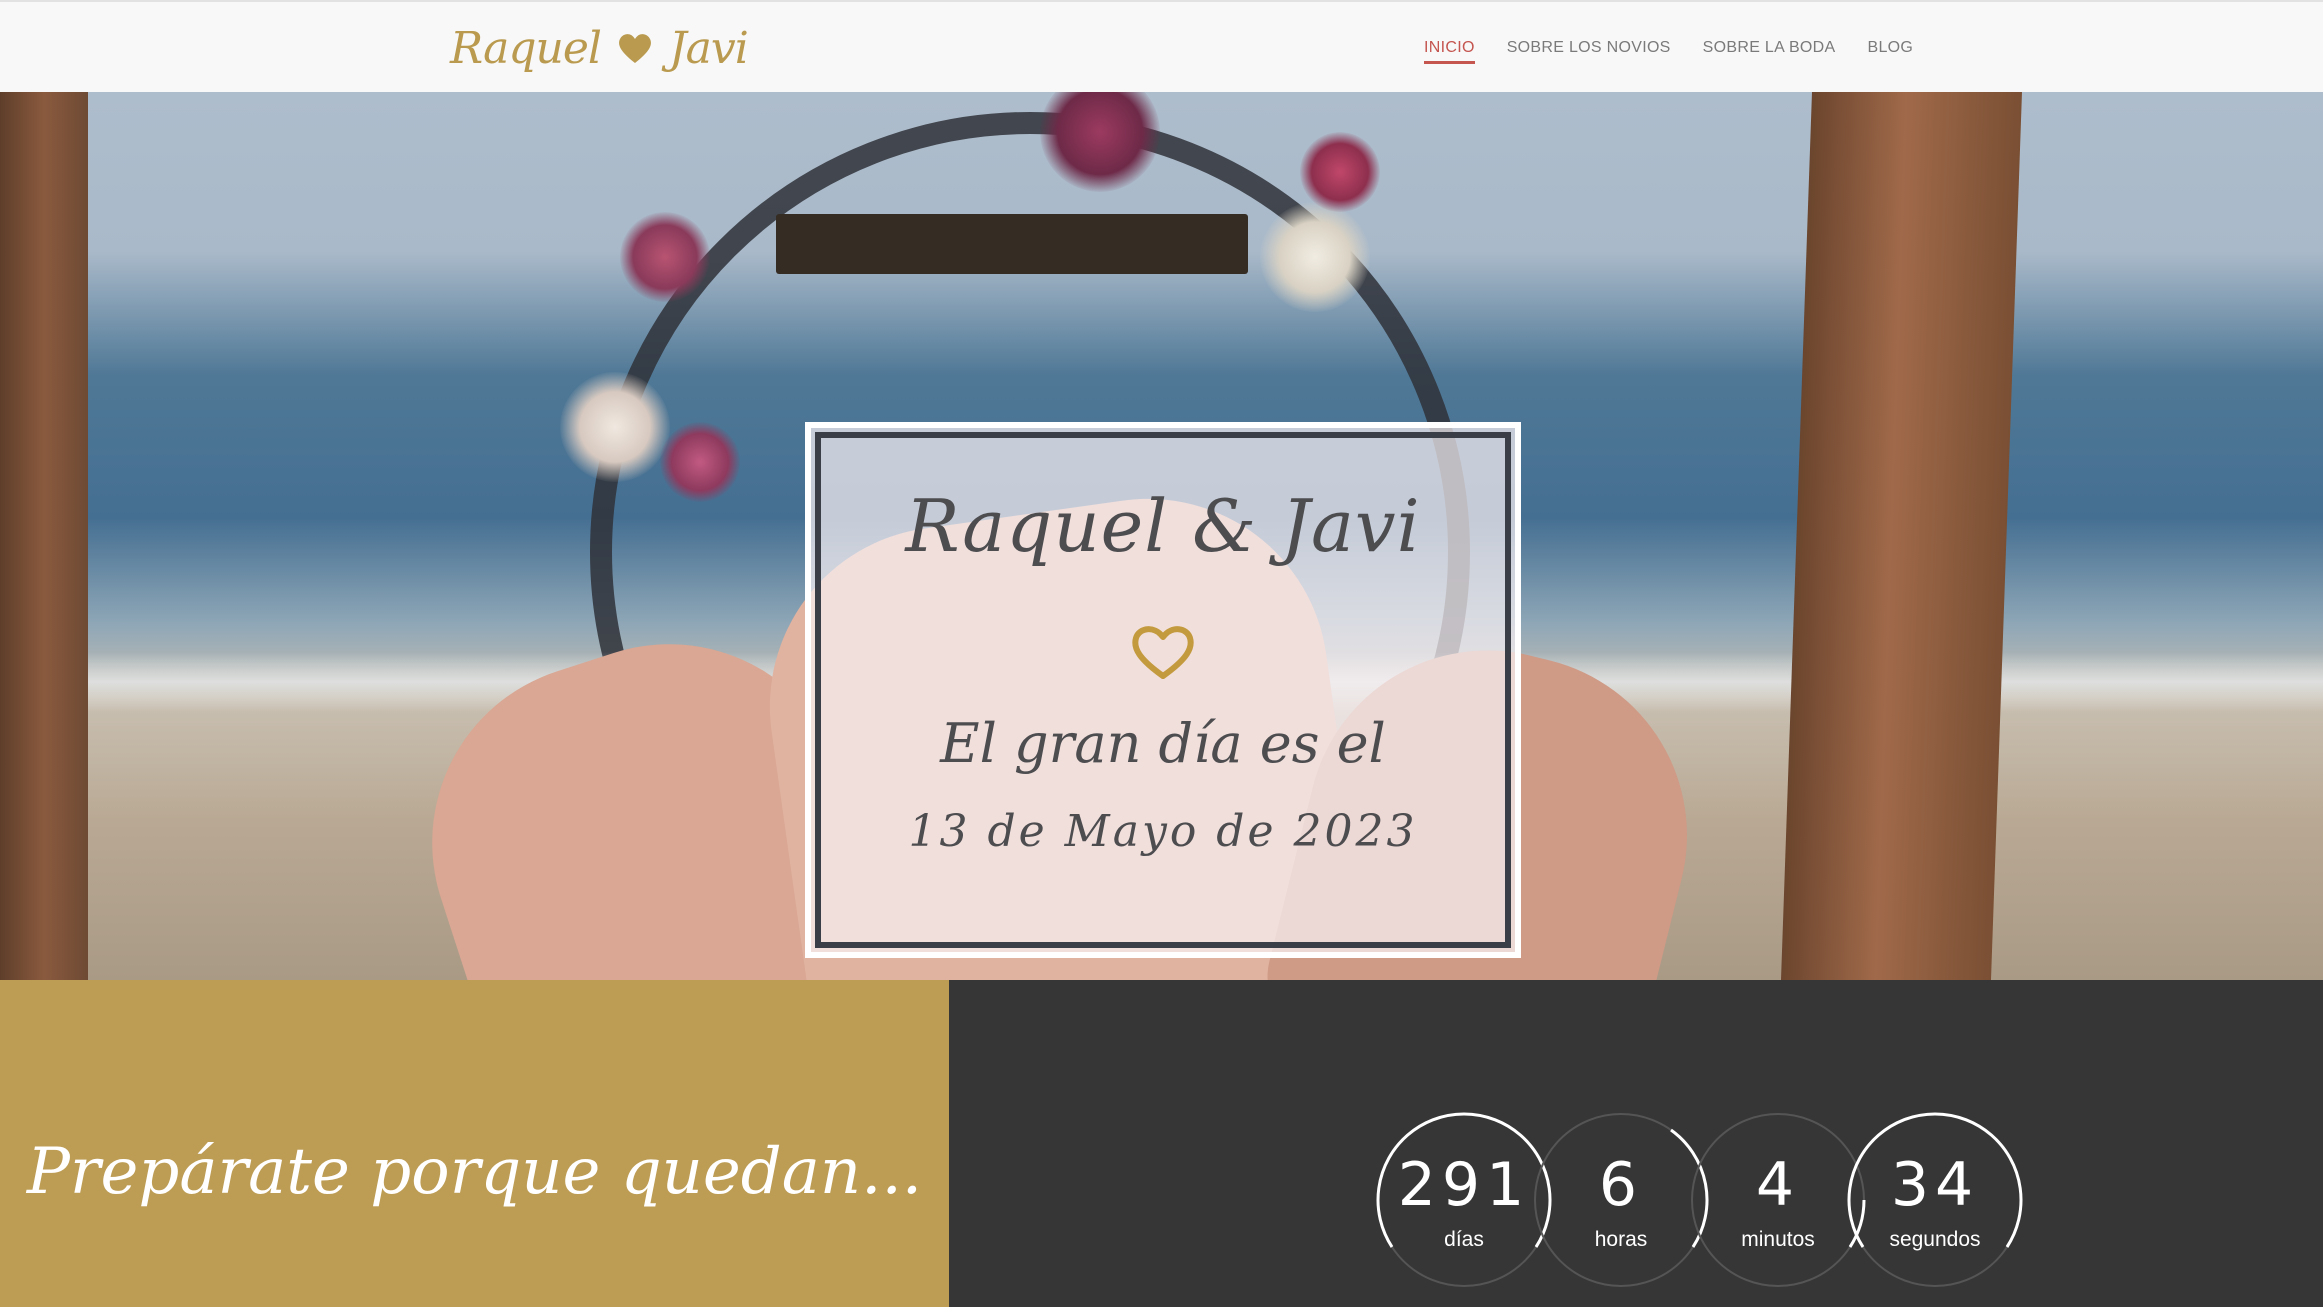  Describe the element at coordinates (1778, 1185) in the screenshot. I see `countdown-minutes-value: 4` at that location.